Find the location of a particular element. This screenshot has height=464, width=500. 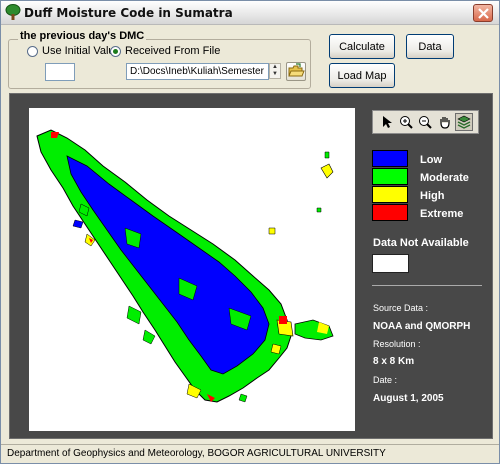

radio-circle-selected is located at coordinates (115, 51).